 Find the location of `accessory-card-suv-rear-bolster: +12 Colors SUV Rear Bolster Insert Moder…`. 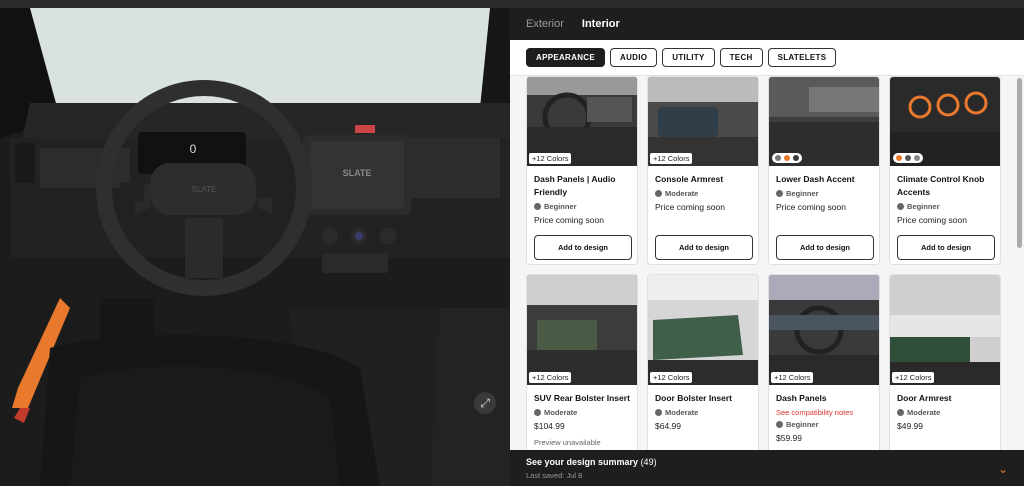

accessory-card-suv-rear-bolster: +12 Colors SUV Rear Bolster Insert Moder… is located at coordinates (582, 362).